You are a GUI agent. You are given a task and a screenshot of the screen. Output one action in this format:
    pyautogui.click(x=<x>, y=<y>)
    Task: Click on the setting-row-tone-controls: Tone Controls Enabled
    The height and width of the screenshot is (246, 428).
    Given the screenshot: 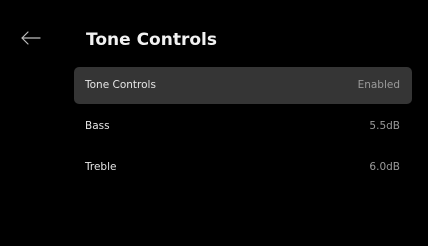 What is the action you would take?
    pyautogui.click(x=243, y=85)
    